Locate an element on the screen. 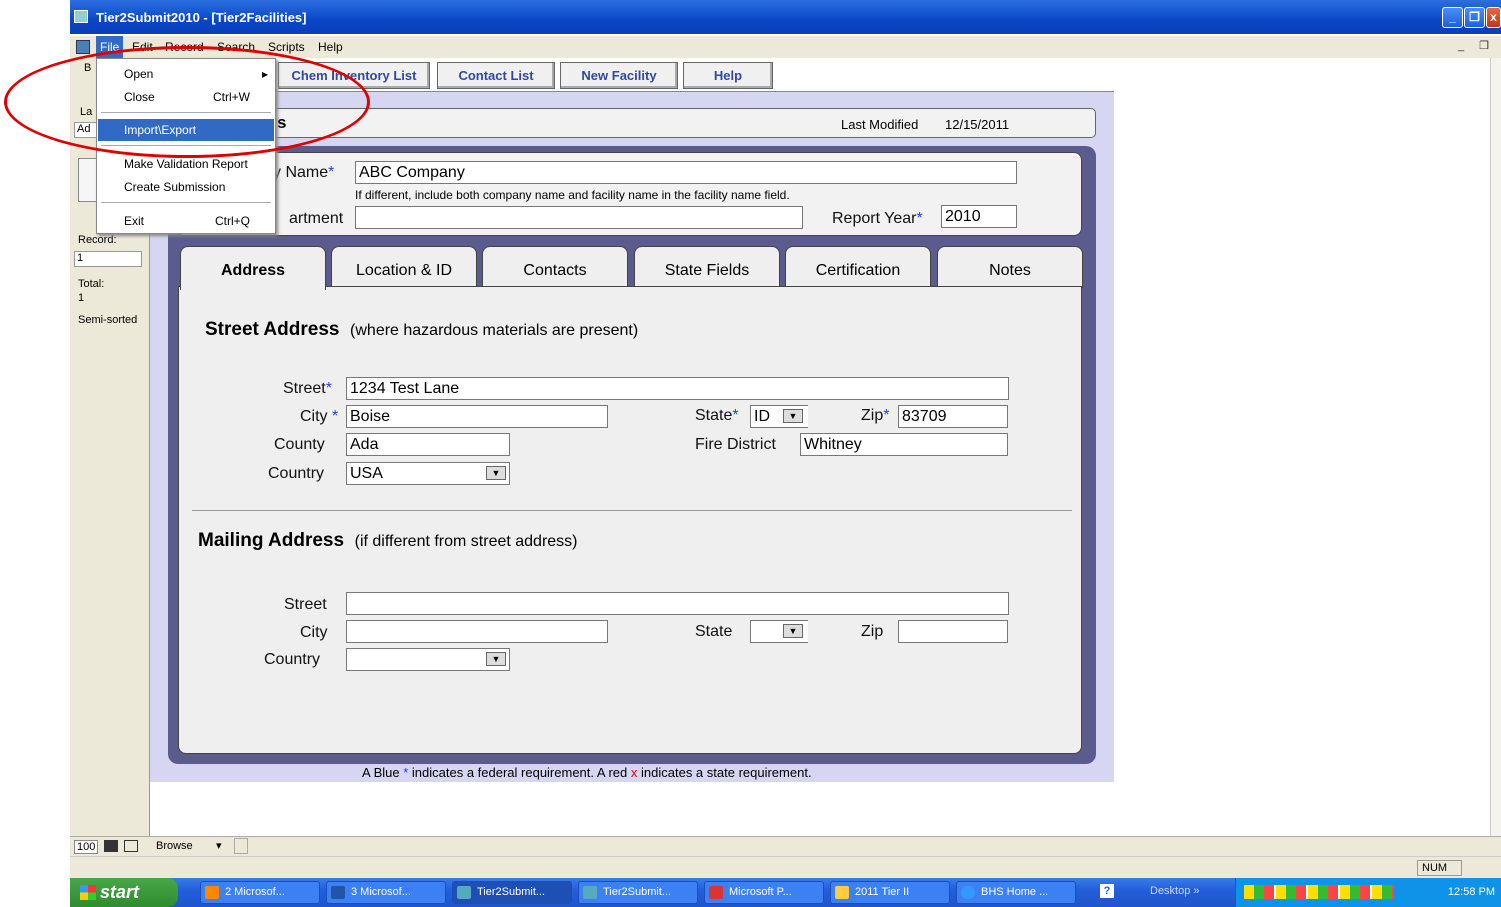  menu-scripts: Scripts is located at coordinates (286, 47).